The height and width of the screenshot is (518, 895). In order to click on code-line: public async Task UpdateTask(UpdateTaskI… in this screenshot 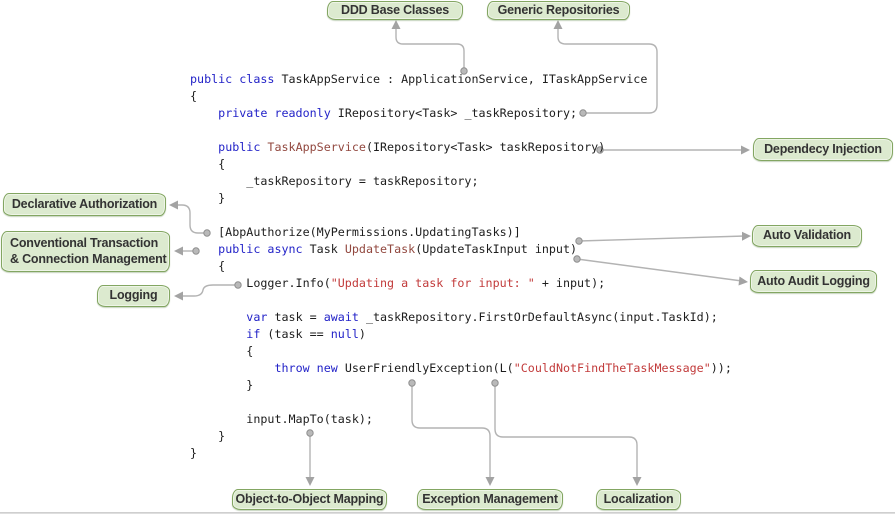, I will do `click(398, 249)`.